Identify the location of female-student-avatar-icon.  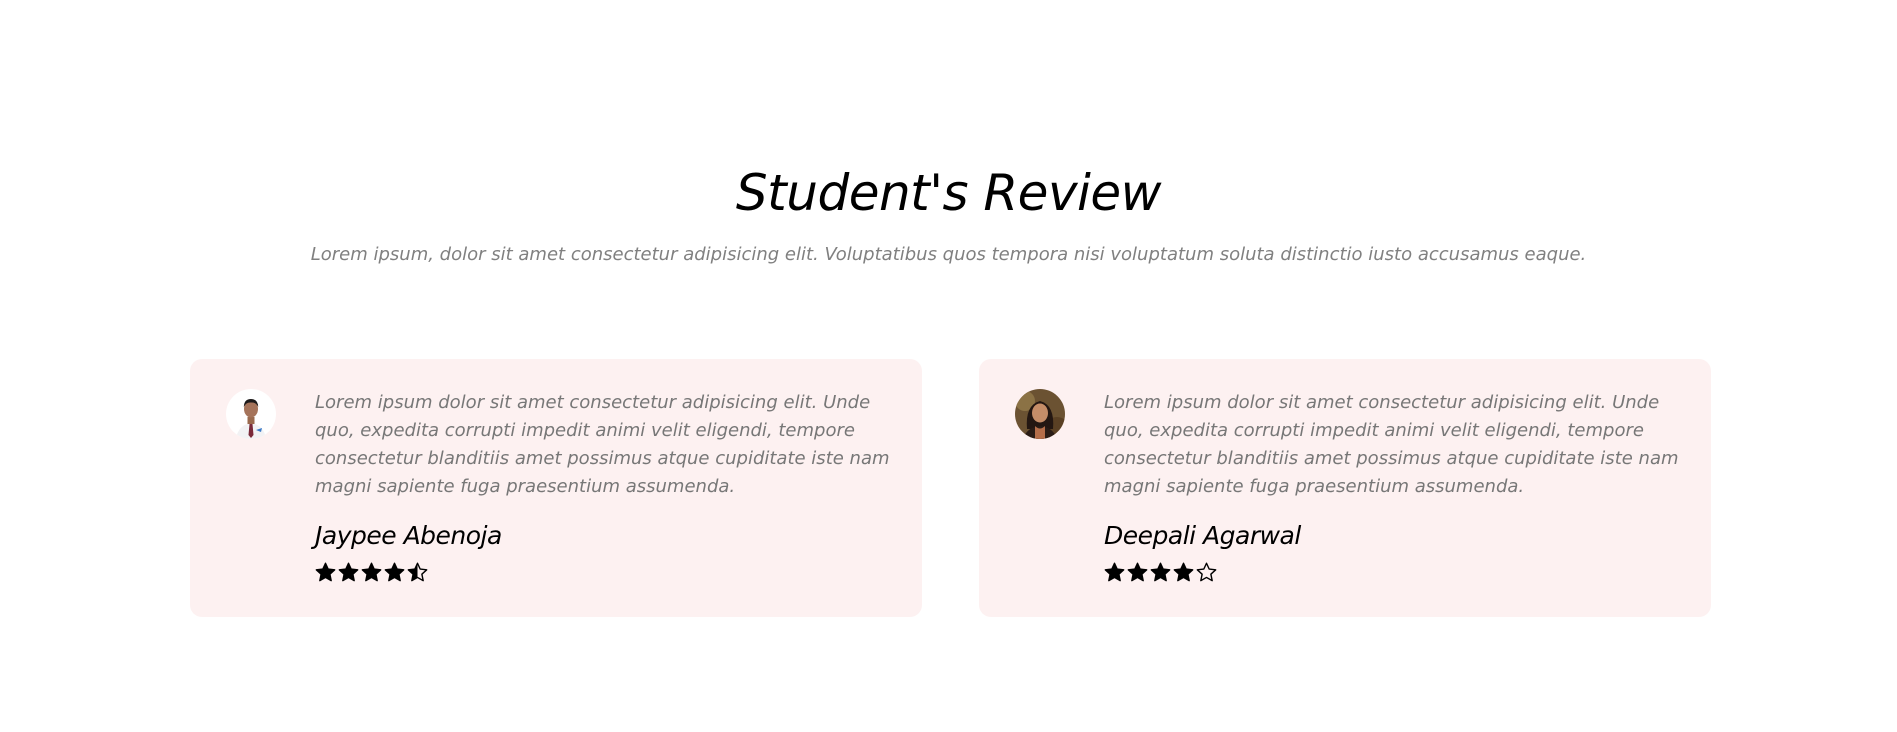
(1040, 414).